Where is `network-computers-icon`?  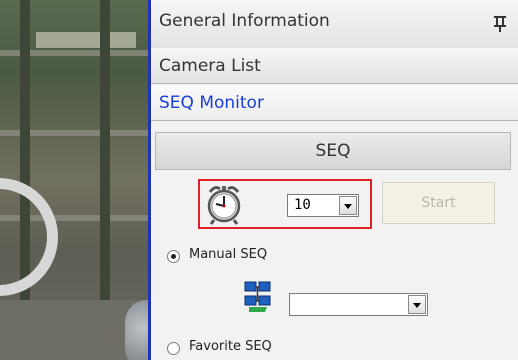 network-computers-icon is located at coordinates (257, 296).